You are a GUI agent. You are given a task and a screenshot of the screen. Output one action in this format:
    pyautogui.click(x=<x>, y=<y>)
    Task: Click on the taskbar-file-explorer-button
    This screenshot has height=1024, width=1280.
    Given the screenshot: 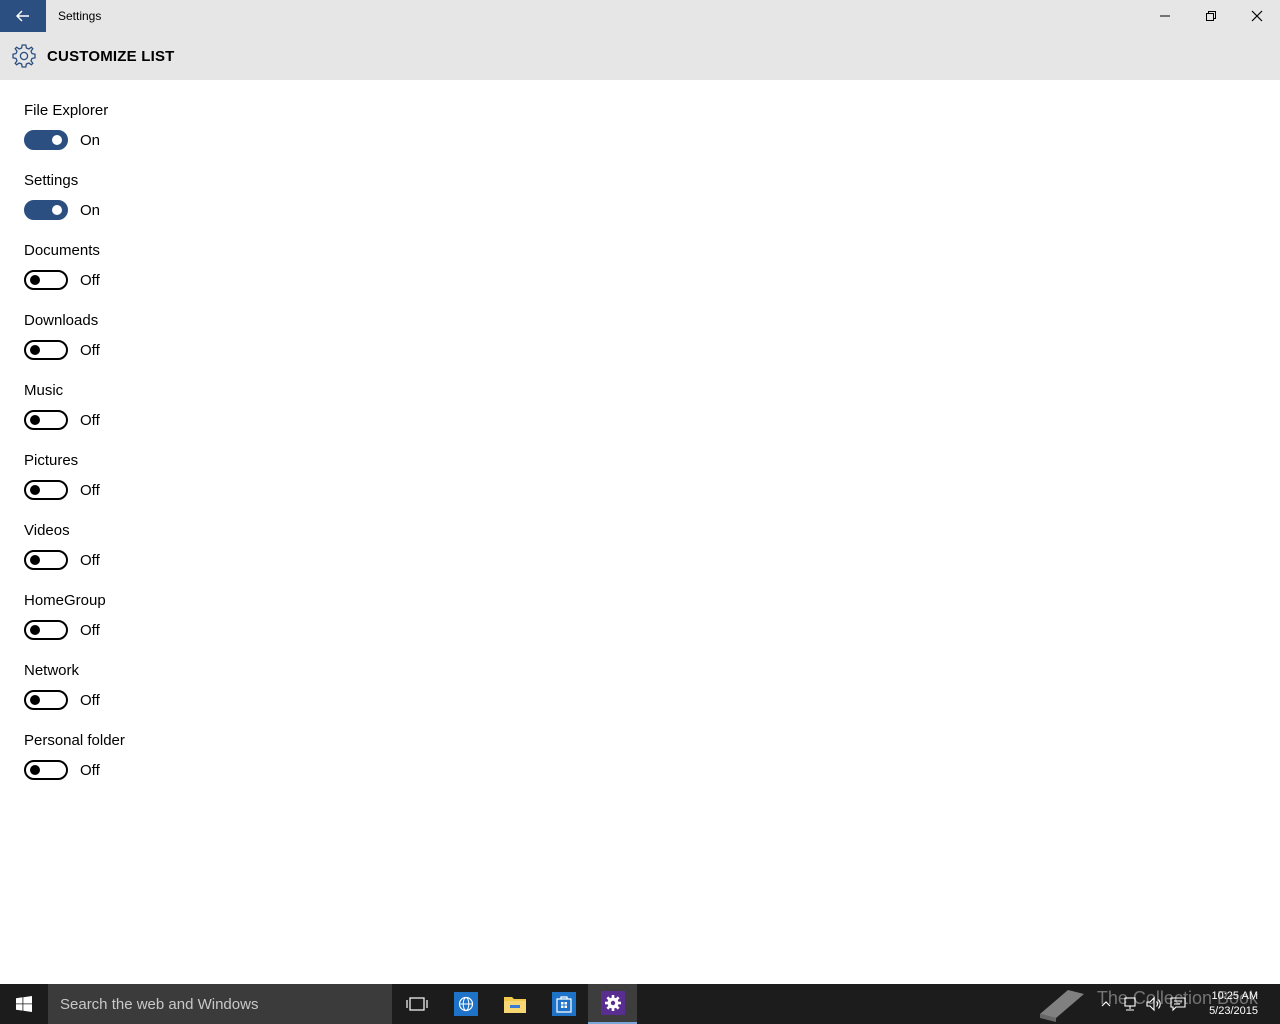 What is the action you would take?
    pyautogui.click(x=514, y=1004)
    